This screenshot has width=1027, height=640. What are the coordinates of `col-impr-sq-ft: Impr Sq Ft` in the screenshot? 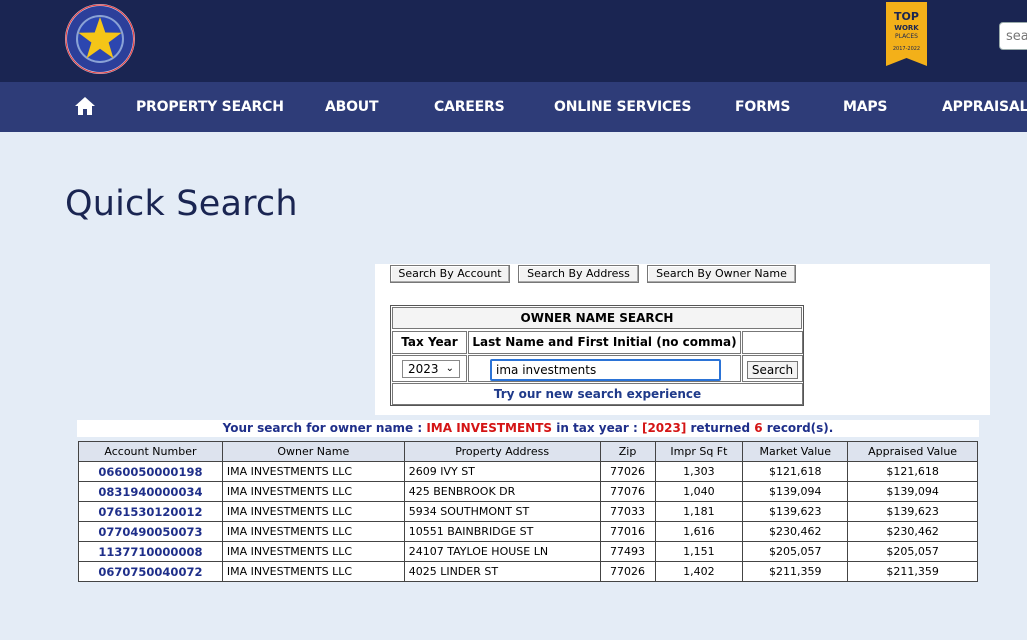 It's located at (699, 451).